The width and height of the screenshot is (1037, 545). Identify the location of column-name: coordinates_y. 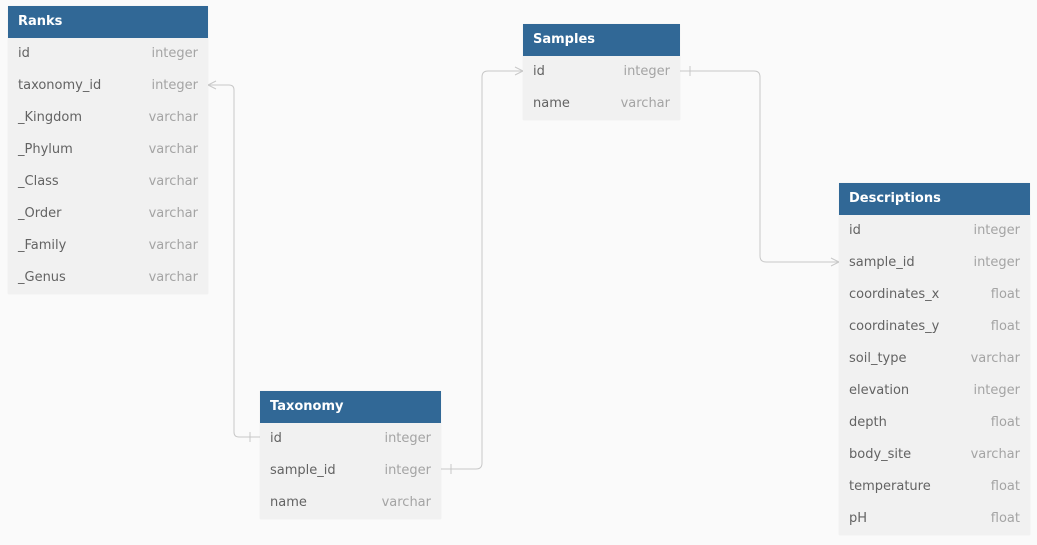
(894, 326).